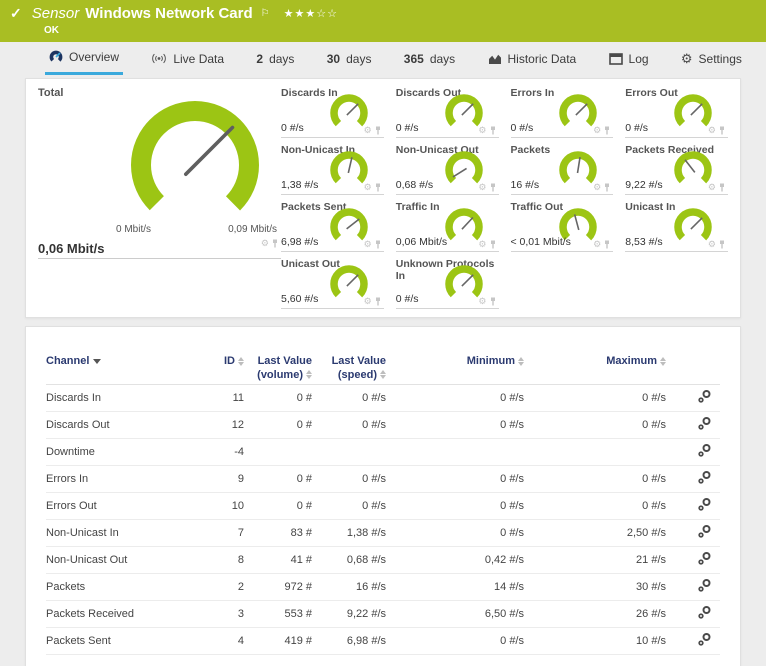 The width and height of the screenshot is (766, 666). What do you see at coordinates (383, 452) in the screenshot?
I see `table-row: Downtime -4` at bounding box center [383, 452].